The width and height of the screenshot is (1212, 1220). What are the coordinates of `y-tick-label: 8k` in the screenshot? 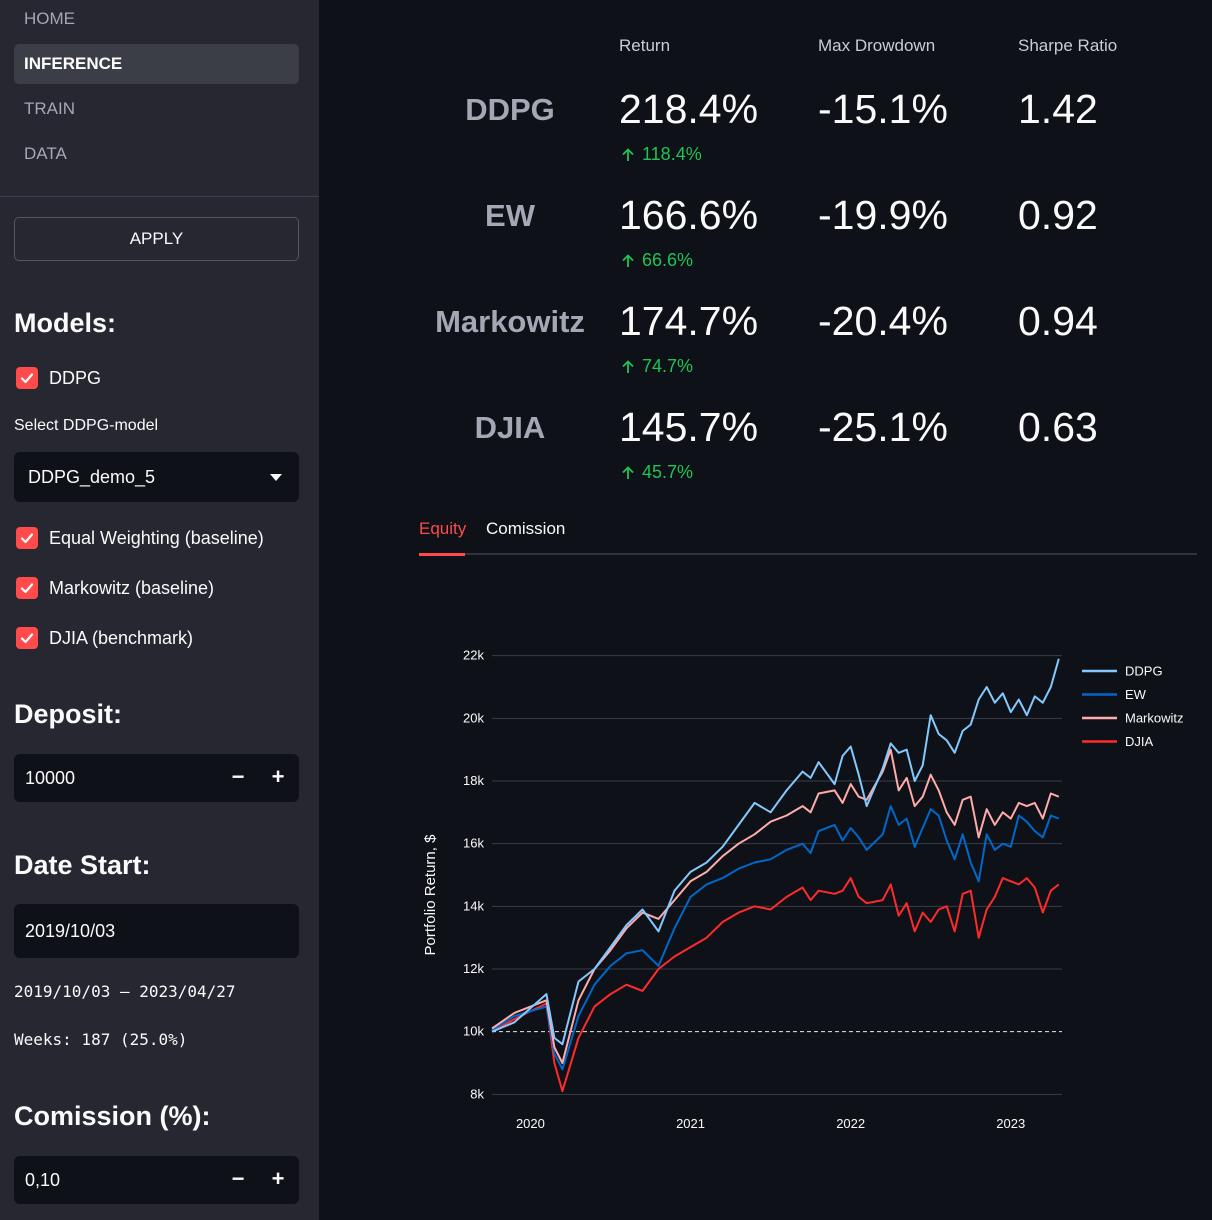 It's located at (477, 1093).